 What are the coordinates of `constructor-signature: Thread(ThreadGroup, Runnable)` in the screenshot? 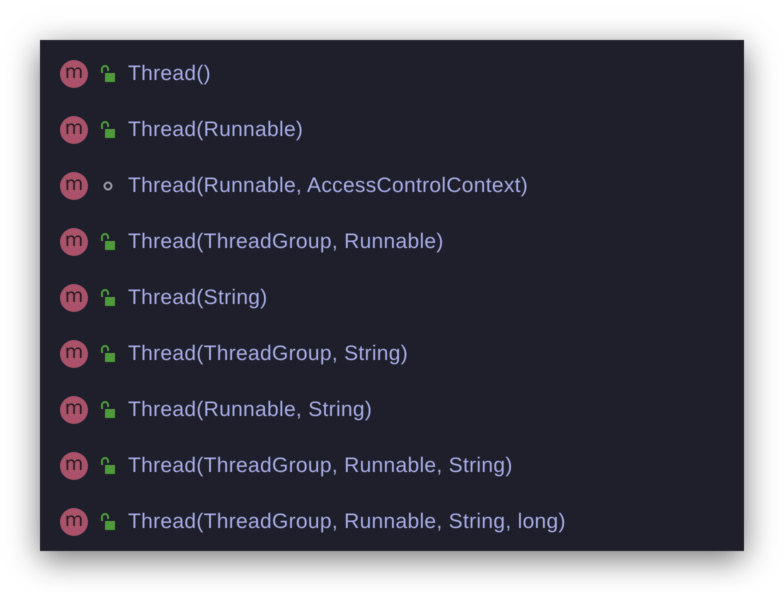 It's located at (286, 242).